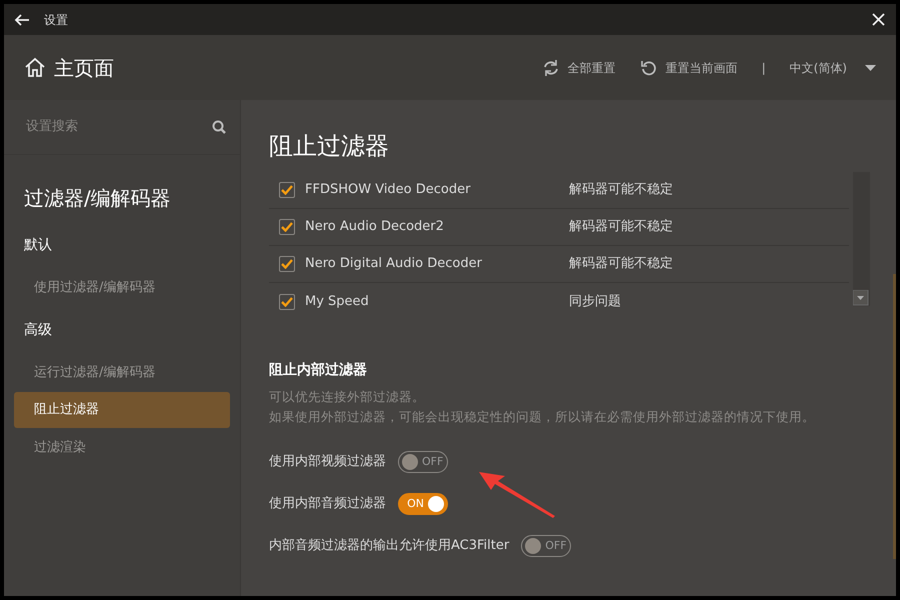 Image resolution: width=900 pixels, height=600 pixels. What do you see at coordinates (394, 264) in the screenshot?
I see `filter-name: Nero Digital Audio Decoder` at bounding box center [394, 264].